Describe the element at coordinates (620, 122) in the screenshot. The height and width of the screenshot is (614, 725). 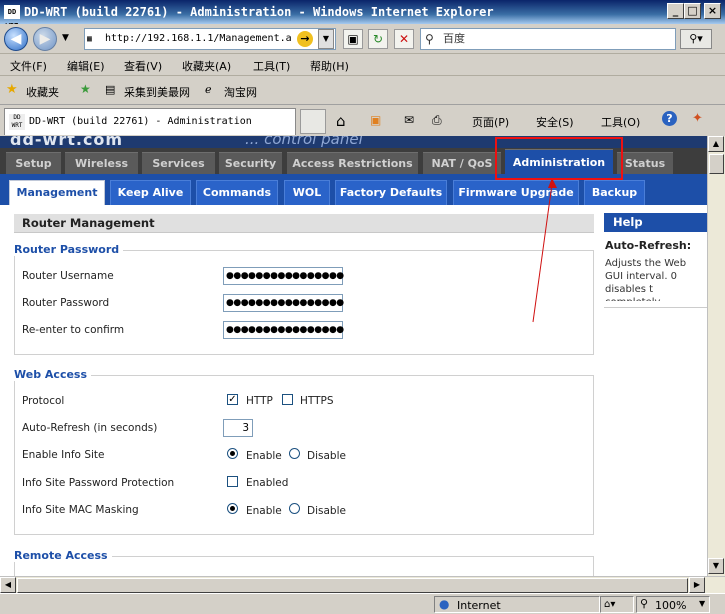
I see `tools-menu: 工具(O)` at that location.